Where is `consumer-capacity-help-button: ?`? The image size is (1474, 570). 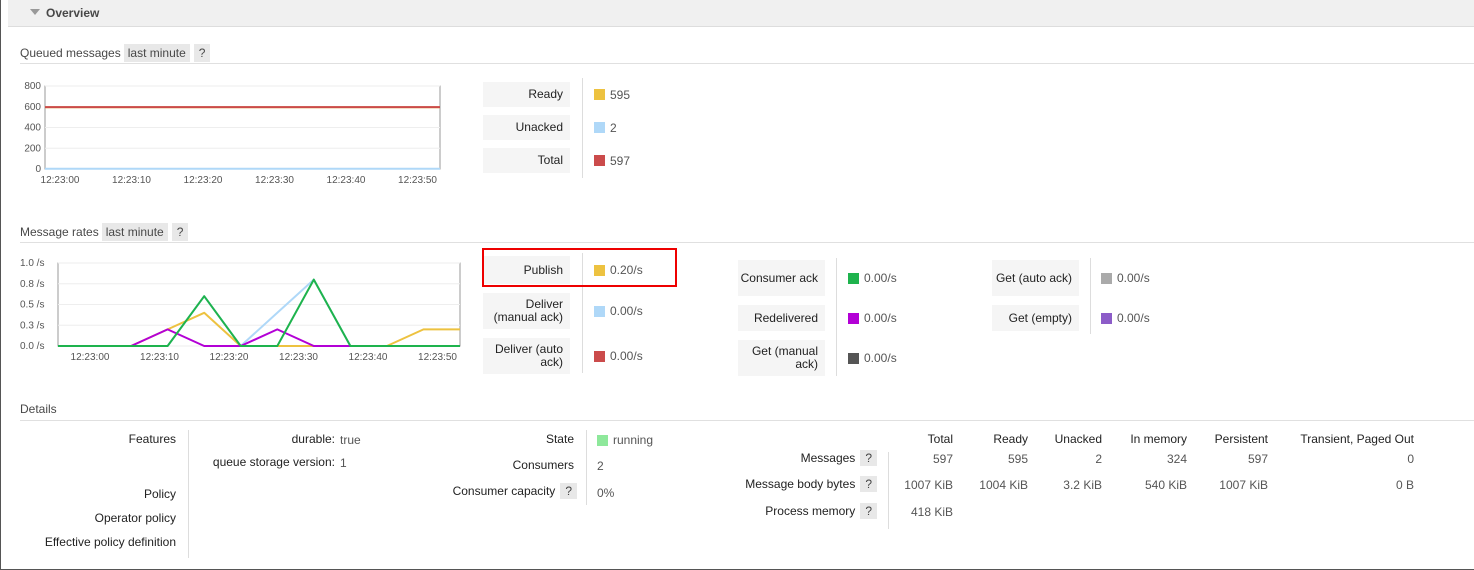 consumer-capacity-help-button: ? is located at coordinates (568, 491).